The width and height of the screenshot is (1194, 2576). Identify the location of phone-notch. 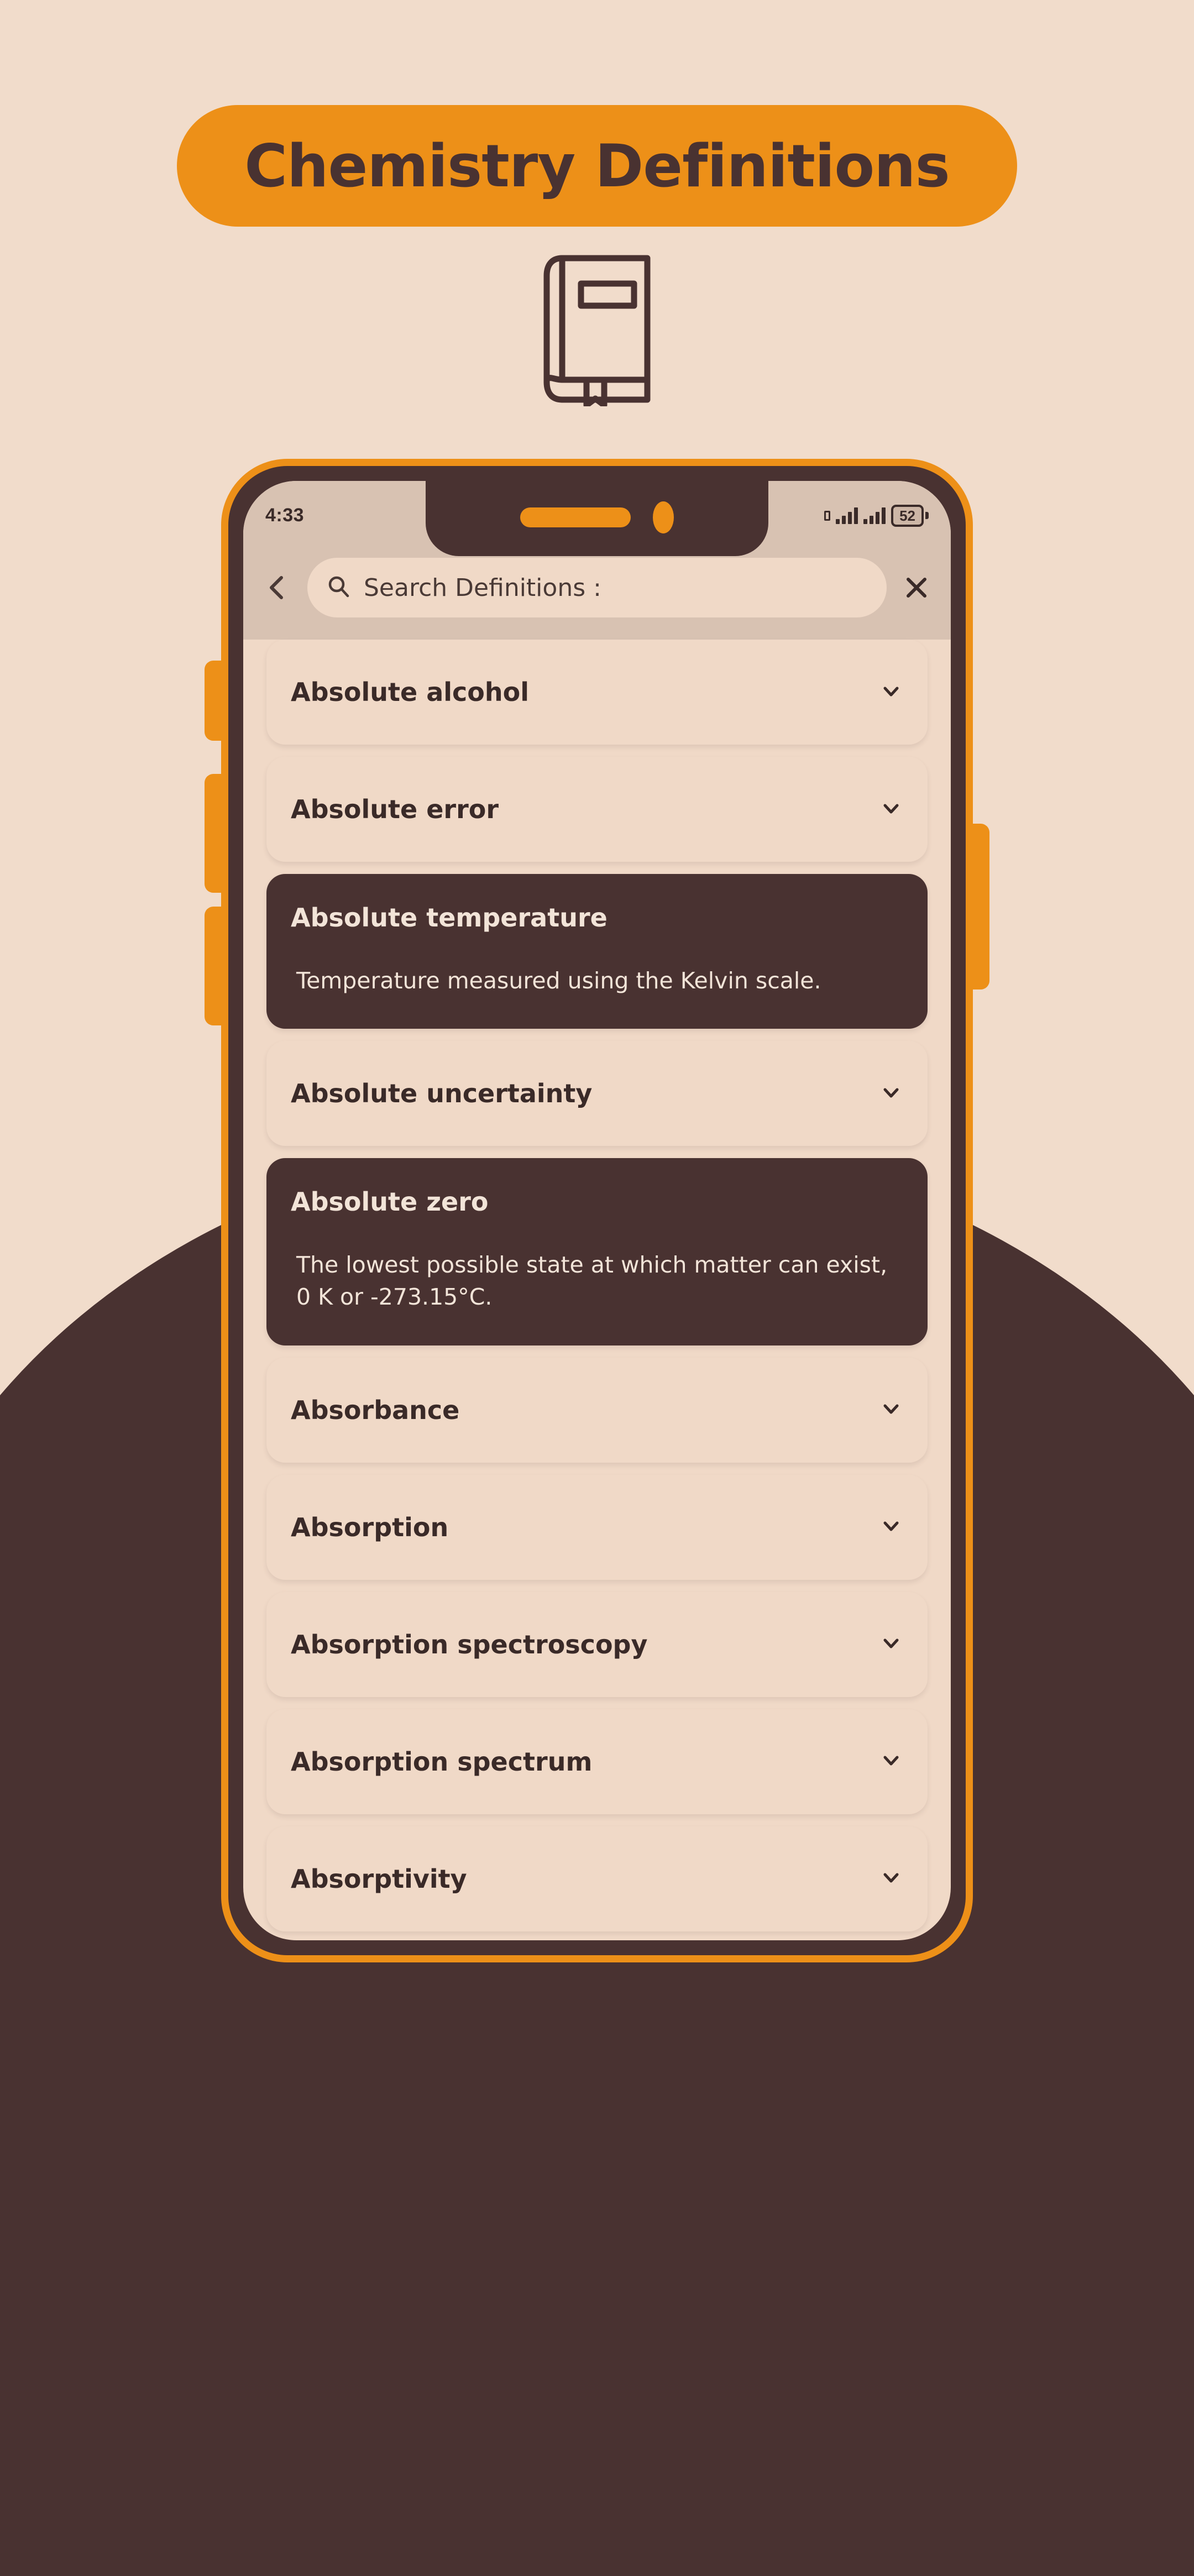
(597, 518).